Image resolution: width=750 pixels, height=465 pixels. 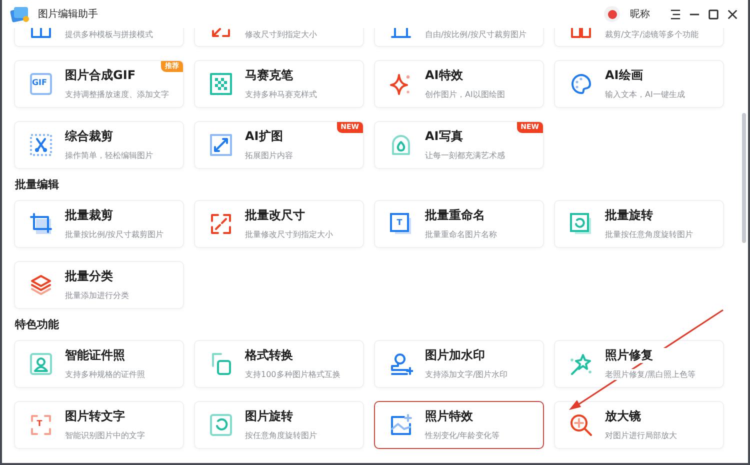 What do you see at coordinates (20, 14) in the screenshot?
I see `app-logo-icon` at bounding box center [20, 14].